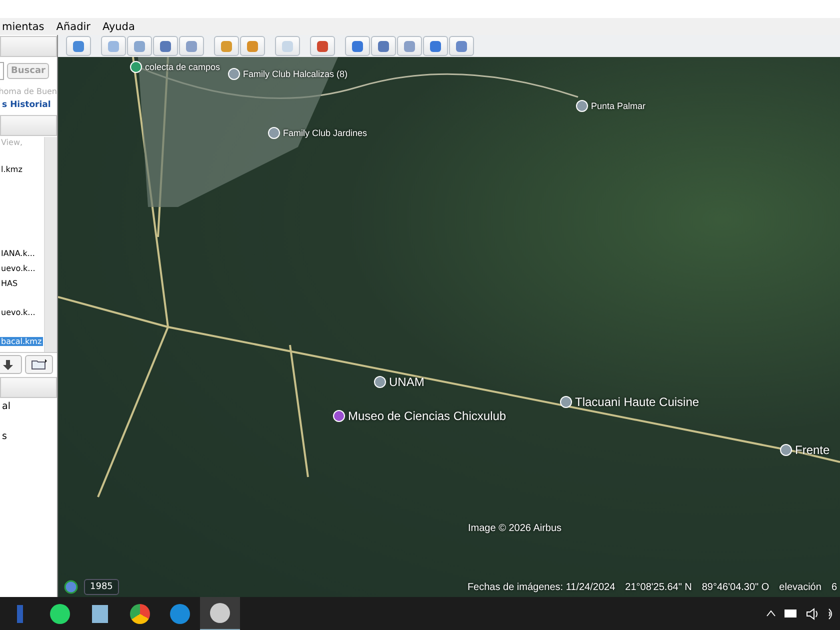 This screenshot has height=630, width=840. Describe the element at coordinates (21, 341) in the screenshot. I see `place-item: bacal.kmz` at that location.